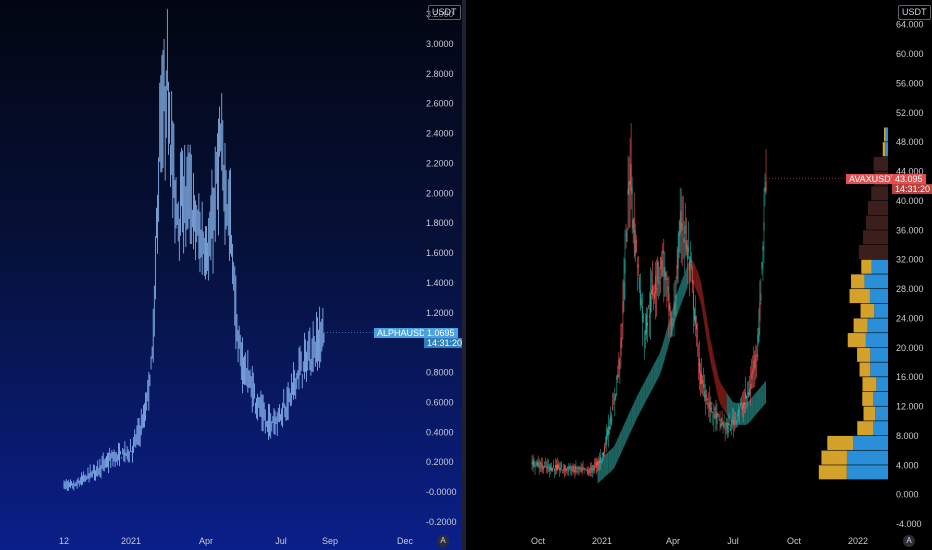 The image size is (932, 550). I want to click on left-y-tick-label: 0.8000, so click(440, 373).